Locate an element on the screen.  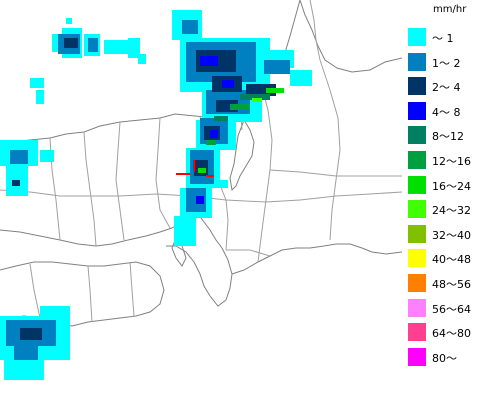
legend-label: 2〜 4 is located at coordinates (446, 88).